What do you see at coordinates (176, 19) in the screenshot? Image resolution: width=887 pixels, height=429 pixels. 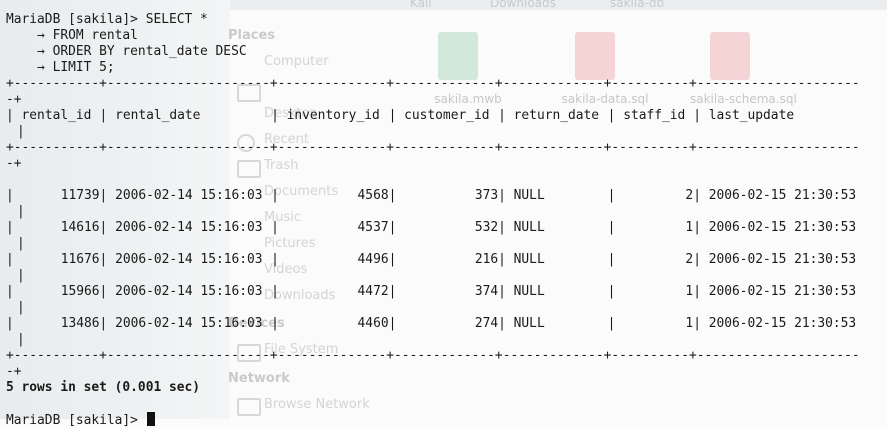 I see `query-text: SELECT *` at bounding box center [176, 19].